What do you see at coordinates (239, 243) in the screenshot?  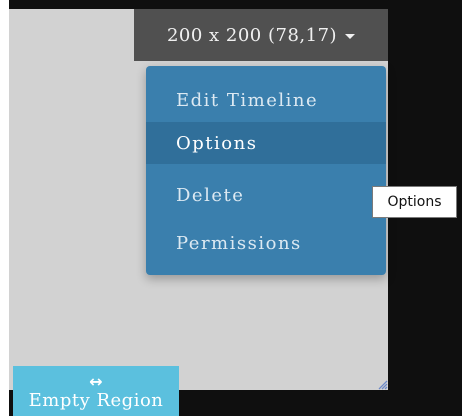 I see `menu-item-label: Permissions` at bounding box center [239, 243].